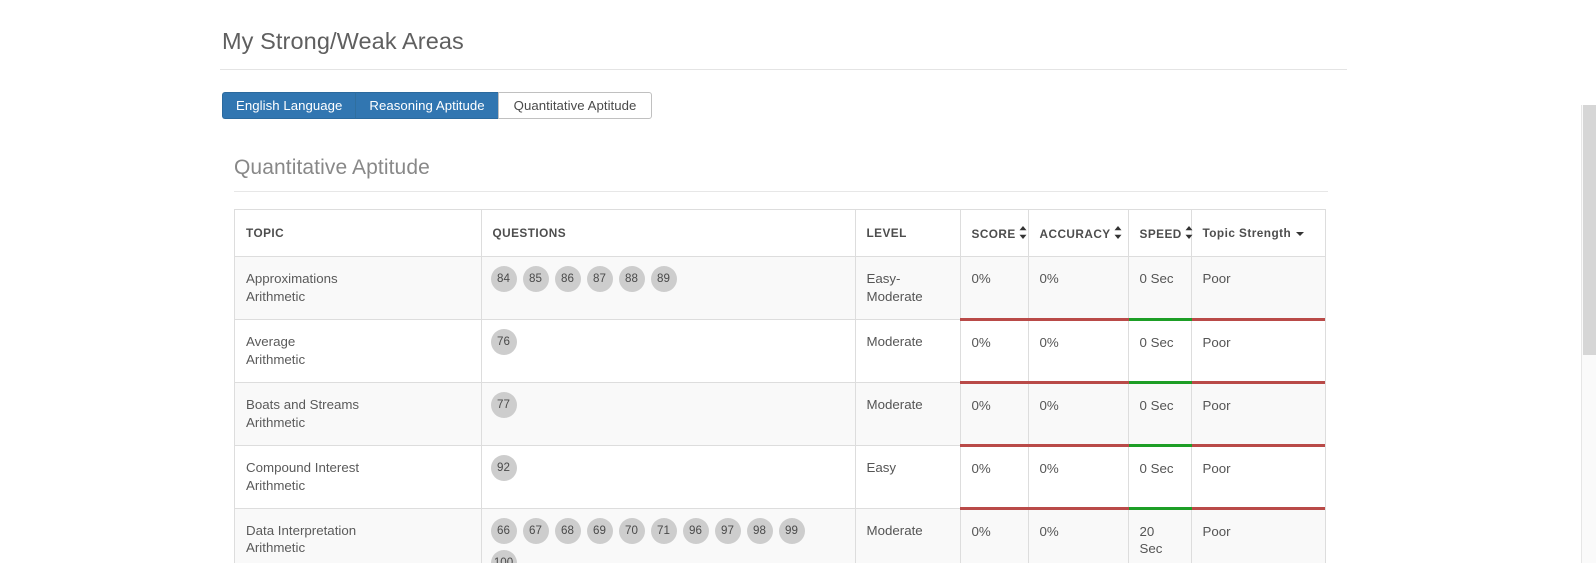 This screenshot has width=1596, height=563. Describe the element at coordinates (303, 404) in the screenshot. I see `topic-name: Boats and Streams` at that location.